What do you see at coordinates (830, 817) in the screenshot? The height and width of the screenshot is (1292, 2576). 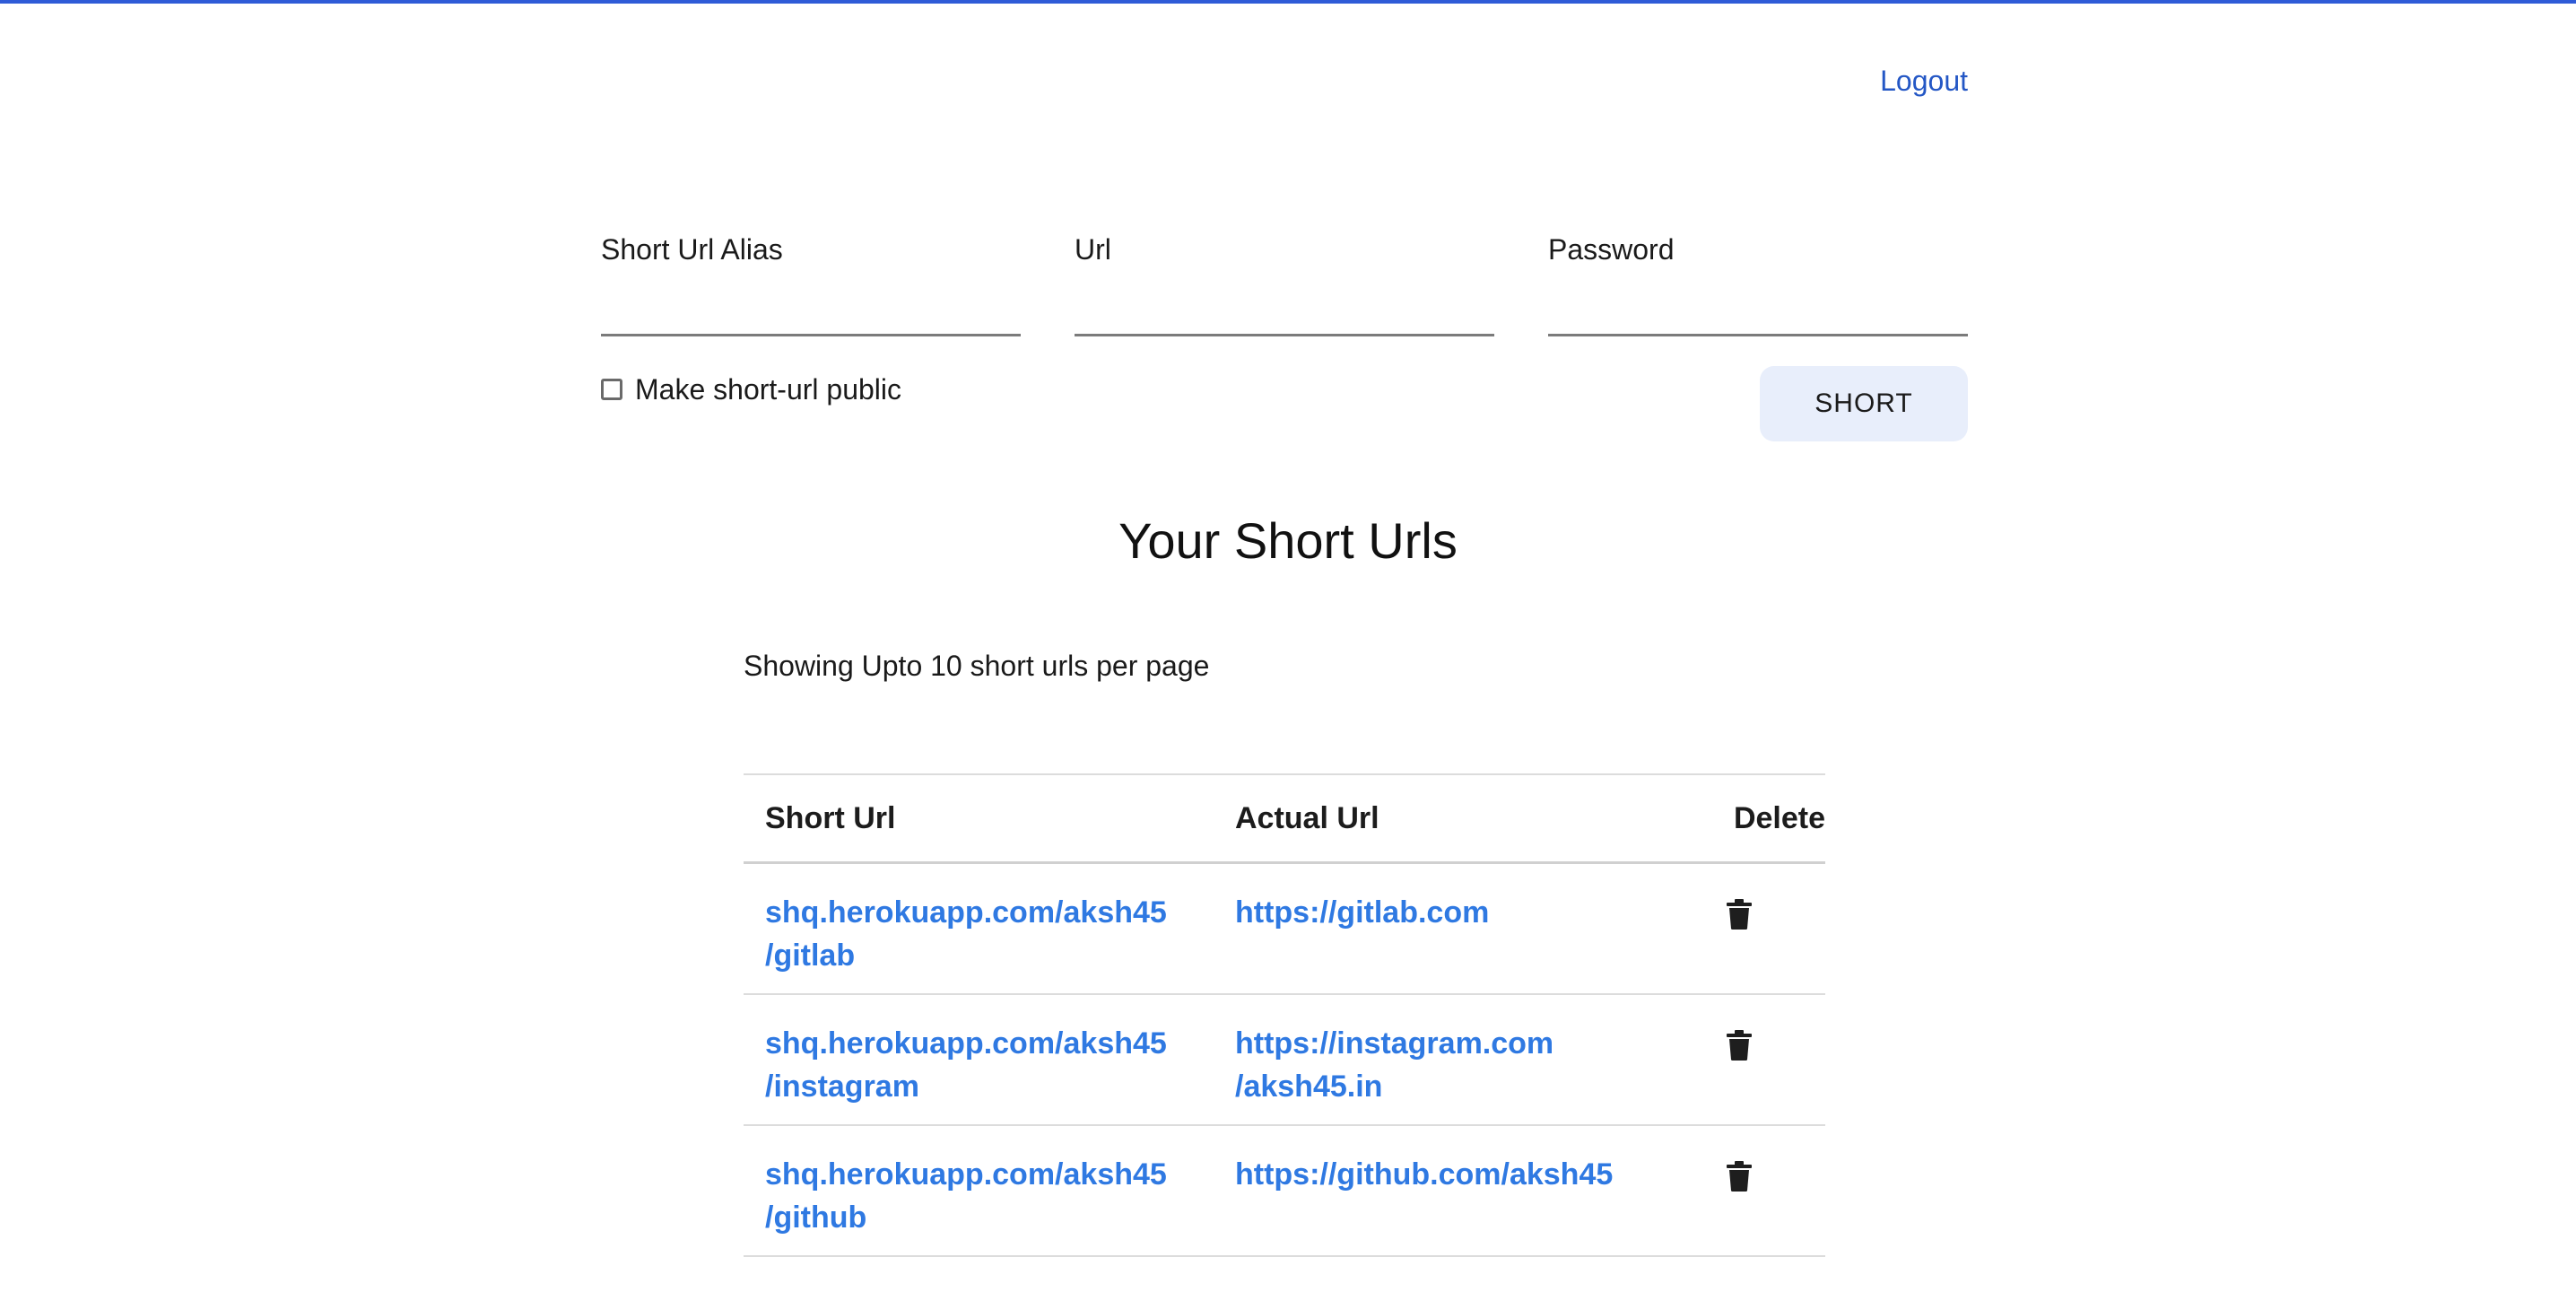 I see `header-short-url: Short Url` at bounding box center [830, 817].